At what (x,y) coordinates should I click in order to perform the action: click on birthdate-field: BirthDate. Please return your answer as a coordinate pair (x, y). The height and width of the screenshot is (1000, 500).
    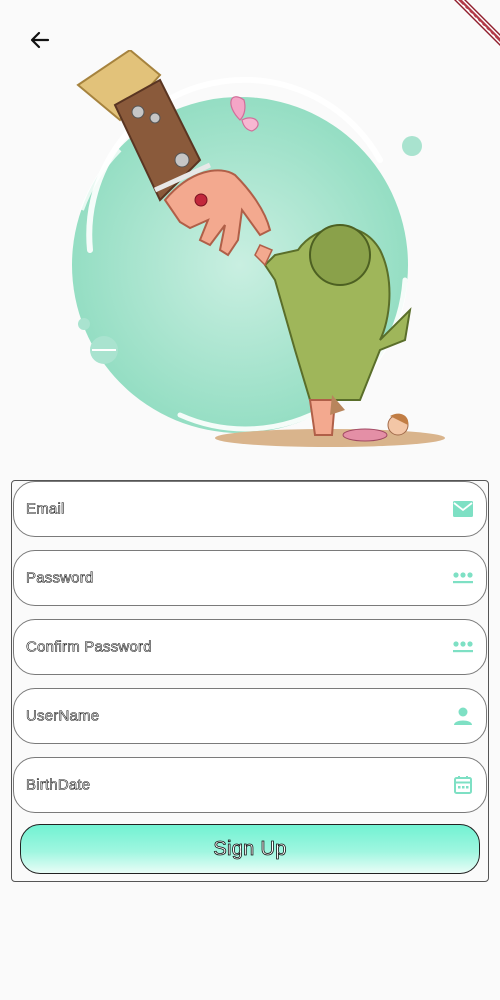
    Looking at the image, I should click on (250, 785).